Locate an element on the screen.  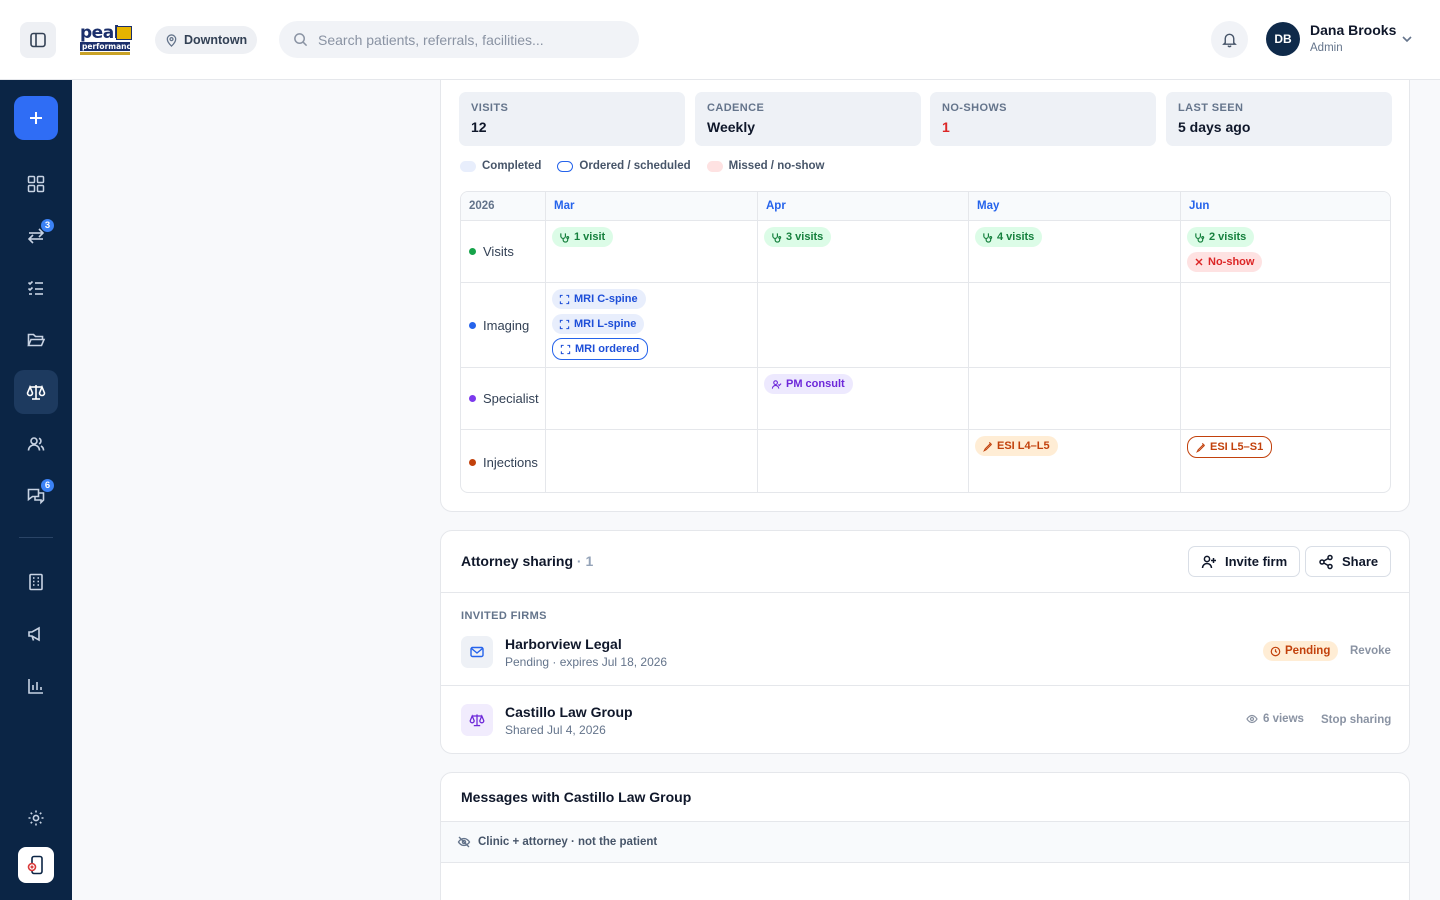
app-switcher-button is located at coordinates (36, 865).